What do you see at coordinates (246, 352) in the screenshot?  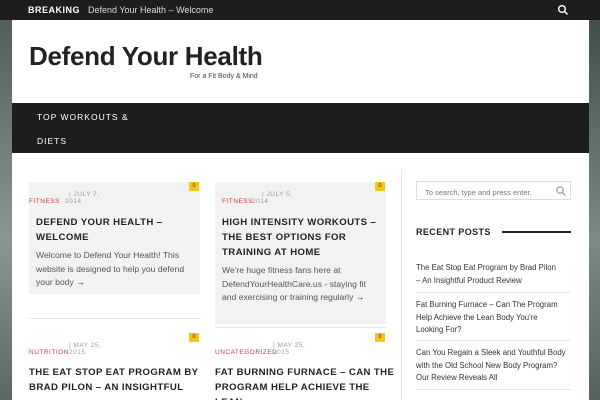 I see `post-category-link: UNCATEGORIZED` at bounding box center [246, 352].